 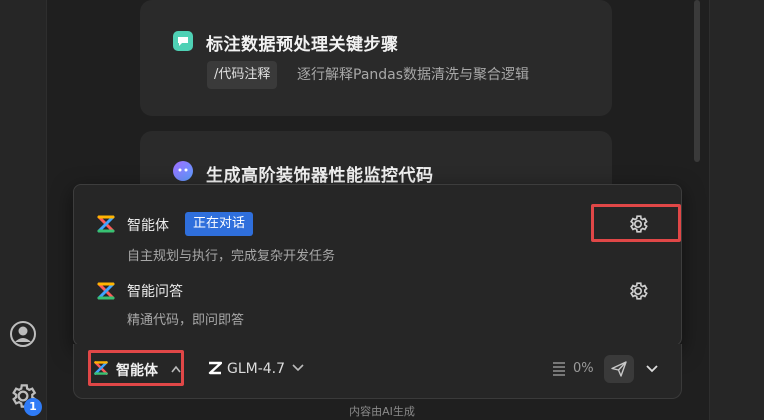 What do you see at coordinates (106, 224) in the screenshot?
I see `agent-logo-icon` at bounding box center [106, 224].